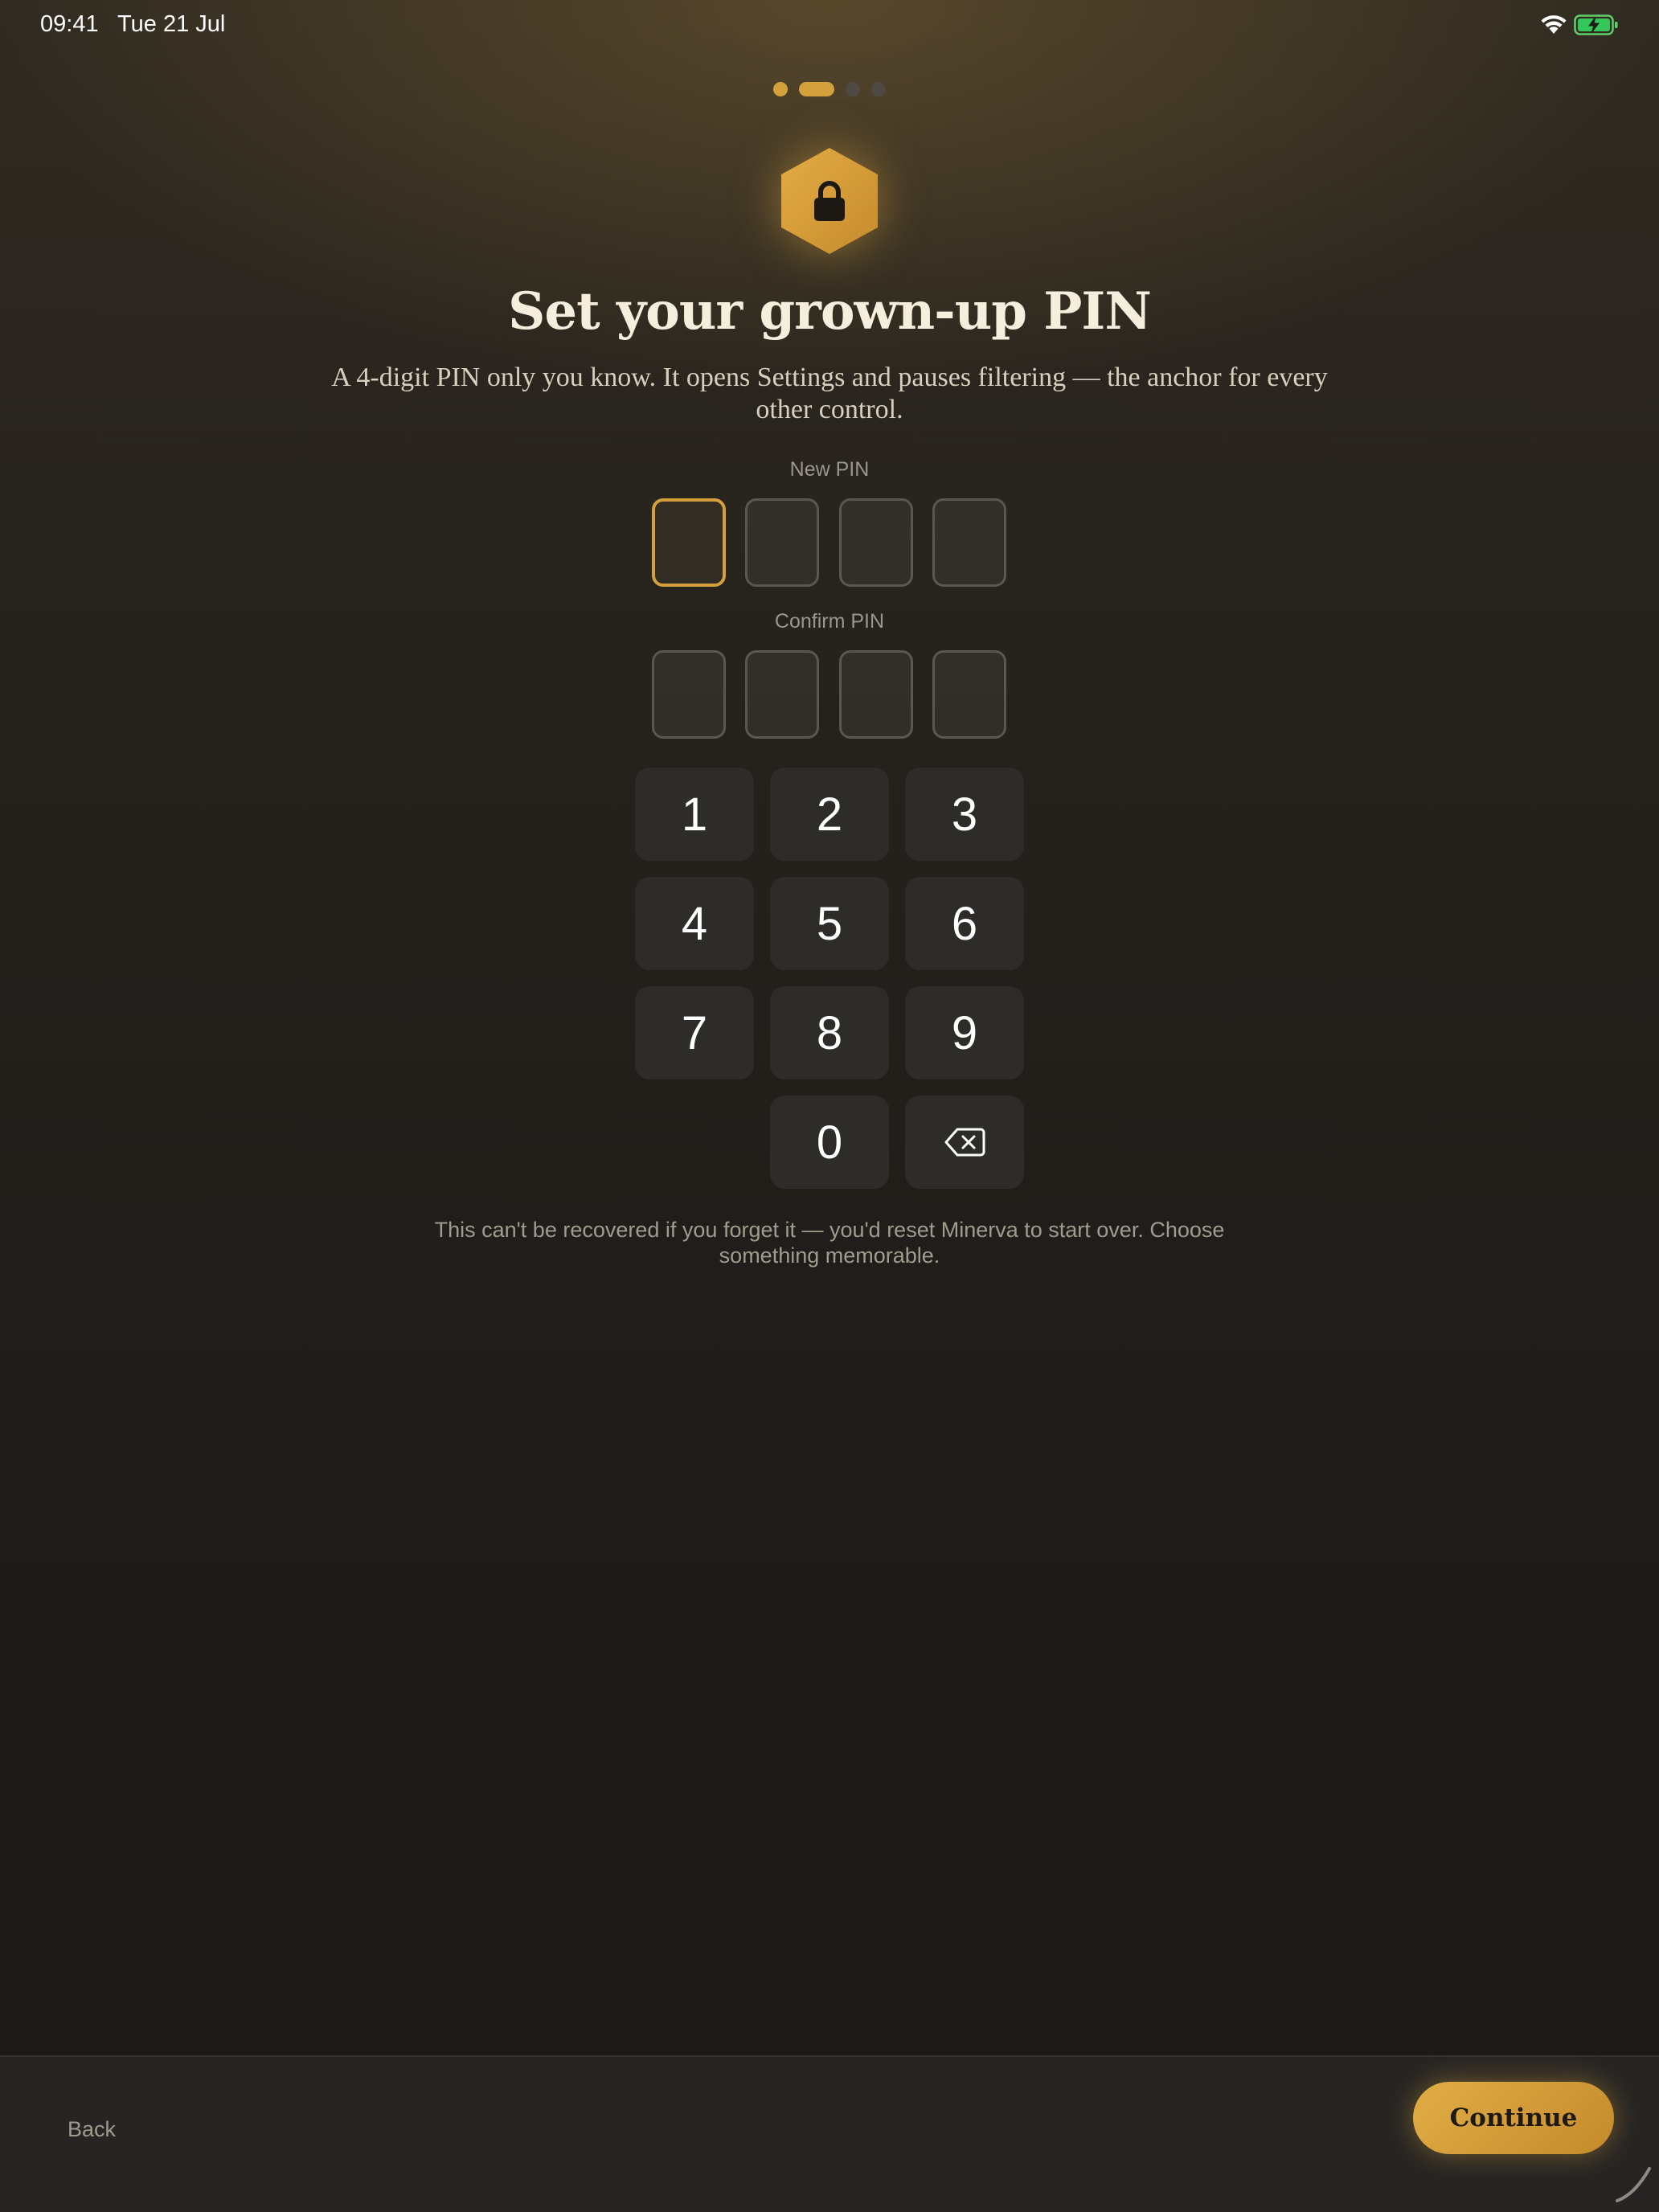 The width and height of the screenshot is (1659, 2212). Describe the element at coordinates (1513, 2118) in the screenshot. I see `continue-button: Continue` at that location.